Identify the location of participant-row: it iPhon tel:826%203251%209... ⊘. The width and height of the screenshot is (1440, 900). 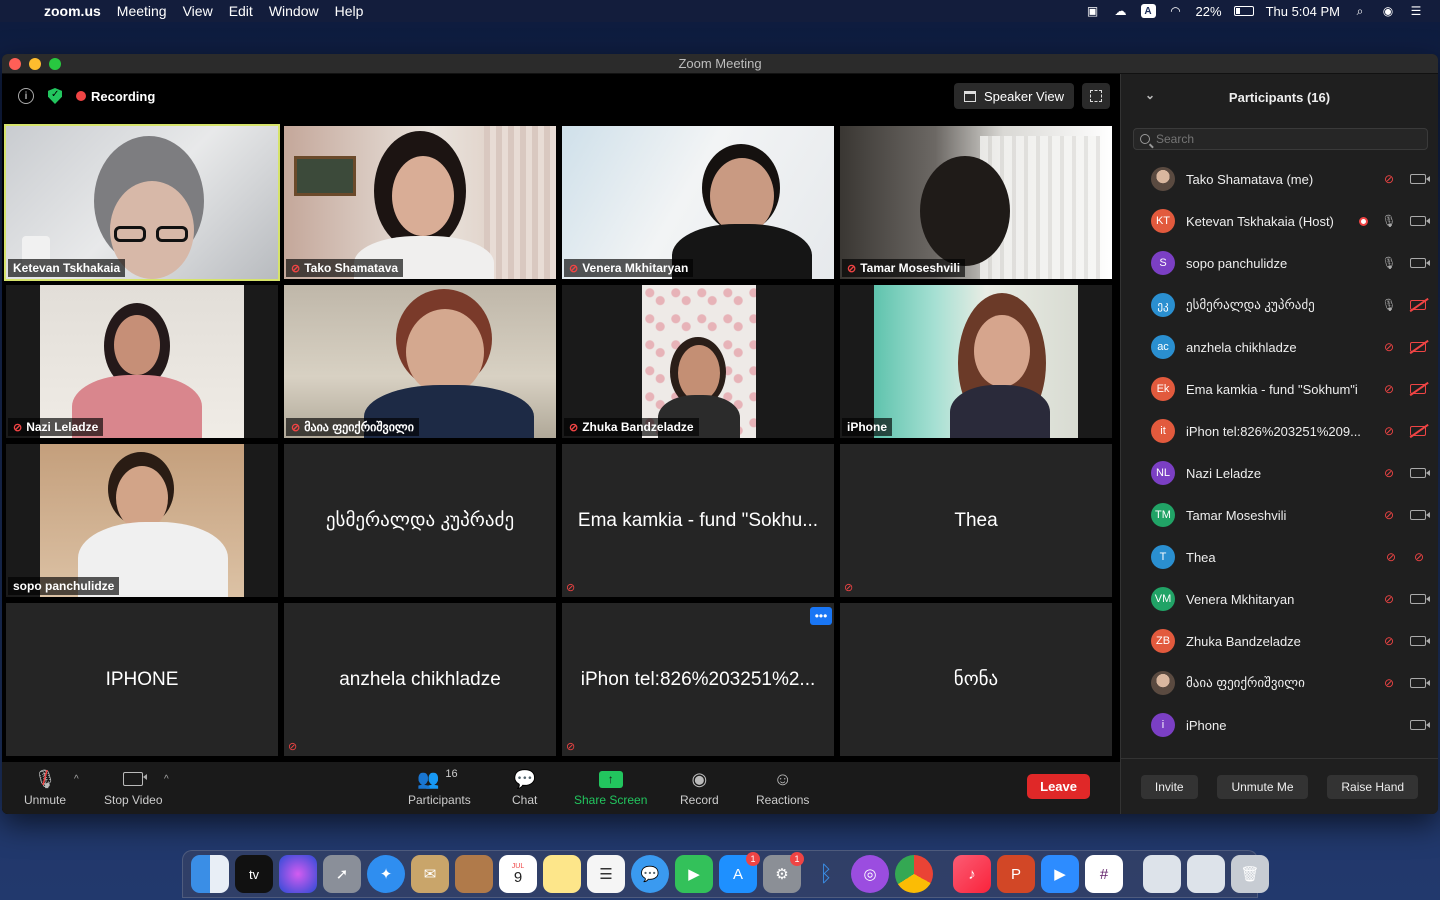
(1279, 431).